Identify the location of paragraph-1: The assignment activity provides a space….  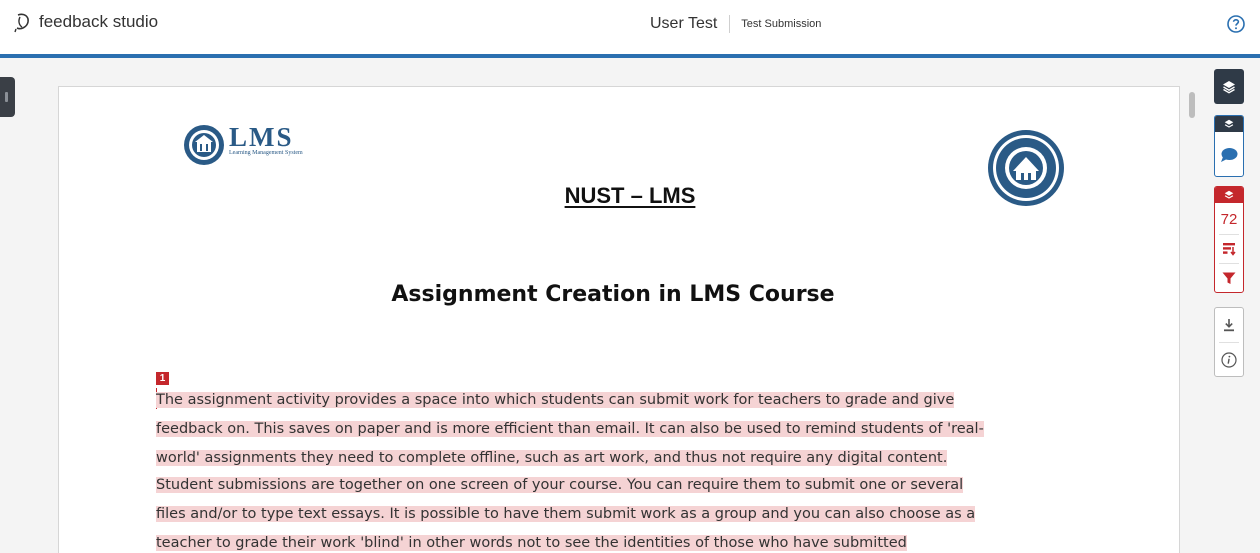
(615, 429).